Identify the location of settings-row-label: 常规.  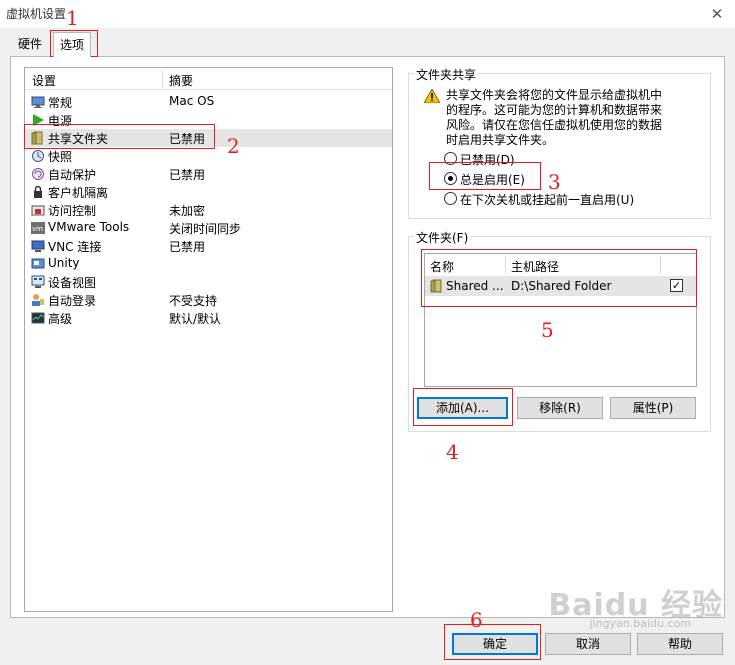
(60, 103).